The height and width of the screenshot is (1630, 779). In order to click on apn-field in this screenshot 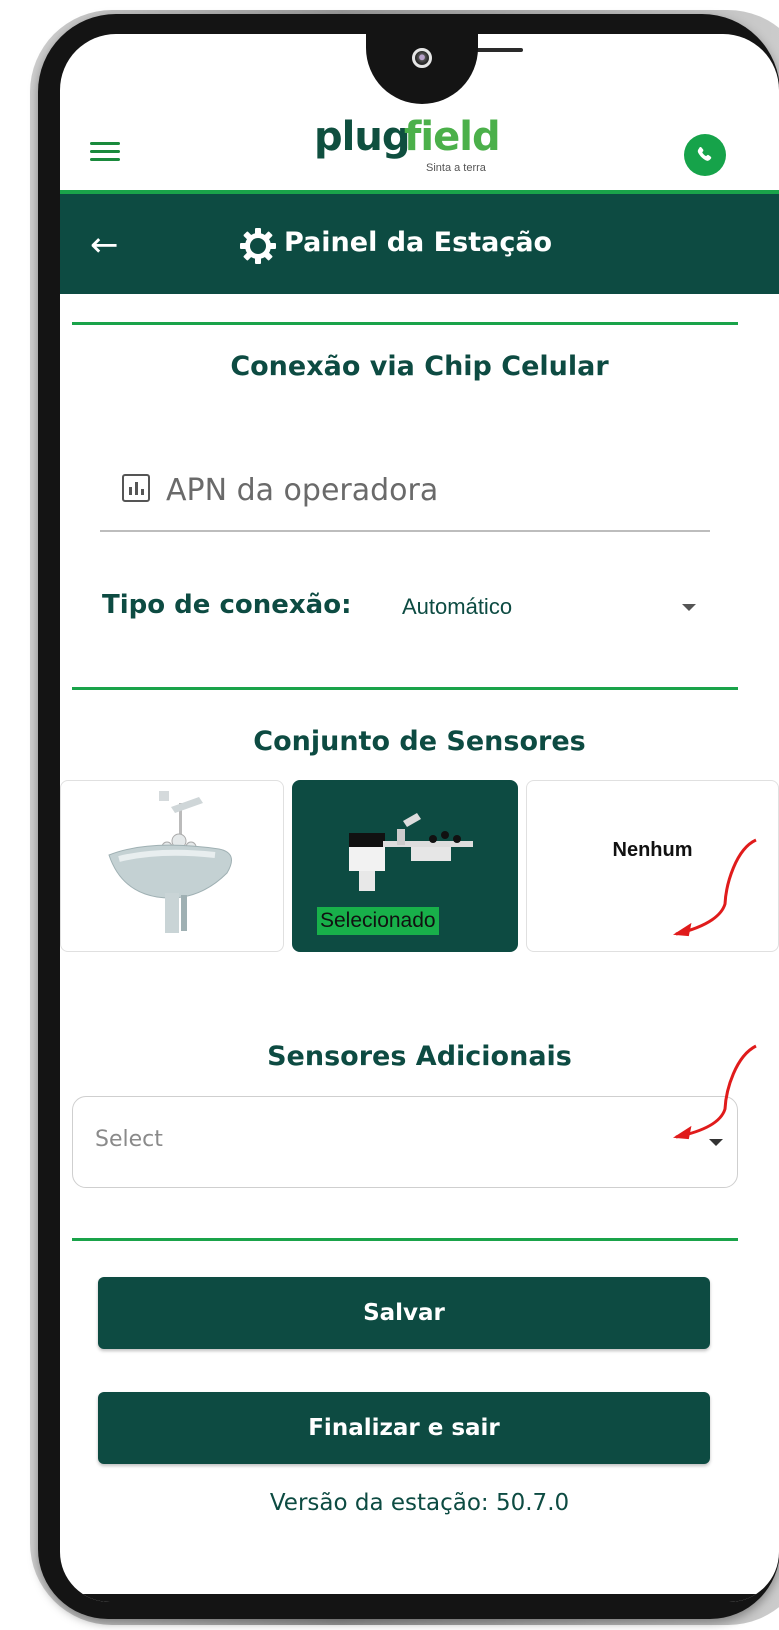, I will do `click(405, 493)`.